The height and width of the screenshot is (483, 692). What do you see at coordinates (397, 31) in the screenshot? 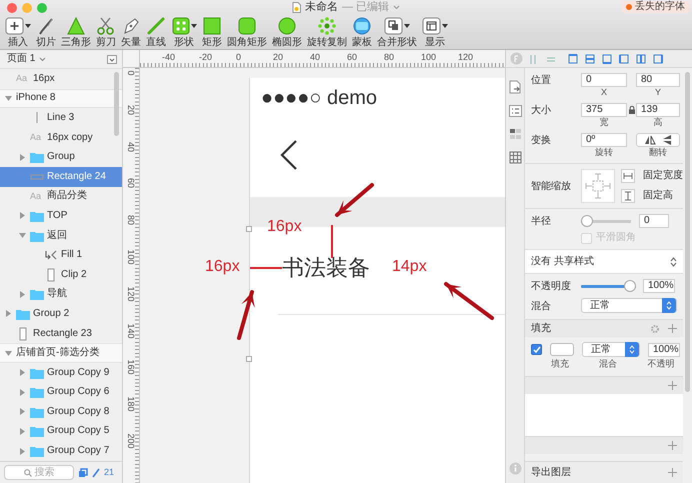
I see `toolbar-button: 合并形状` at bounding box center [397, 31].